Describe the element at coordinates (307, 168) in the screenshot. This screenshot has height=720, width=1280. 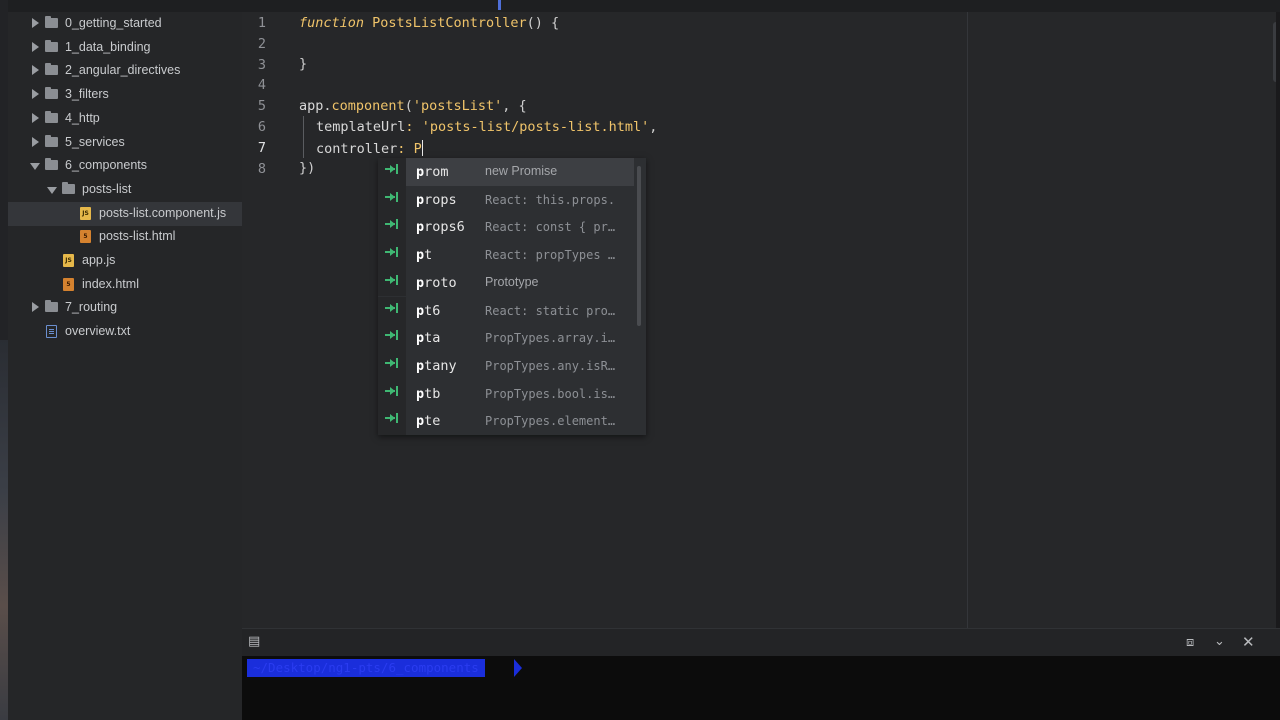
I see `code-line-8: })` at that location.